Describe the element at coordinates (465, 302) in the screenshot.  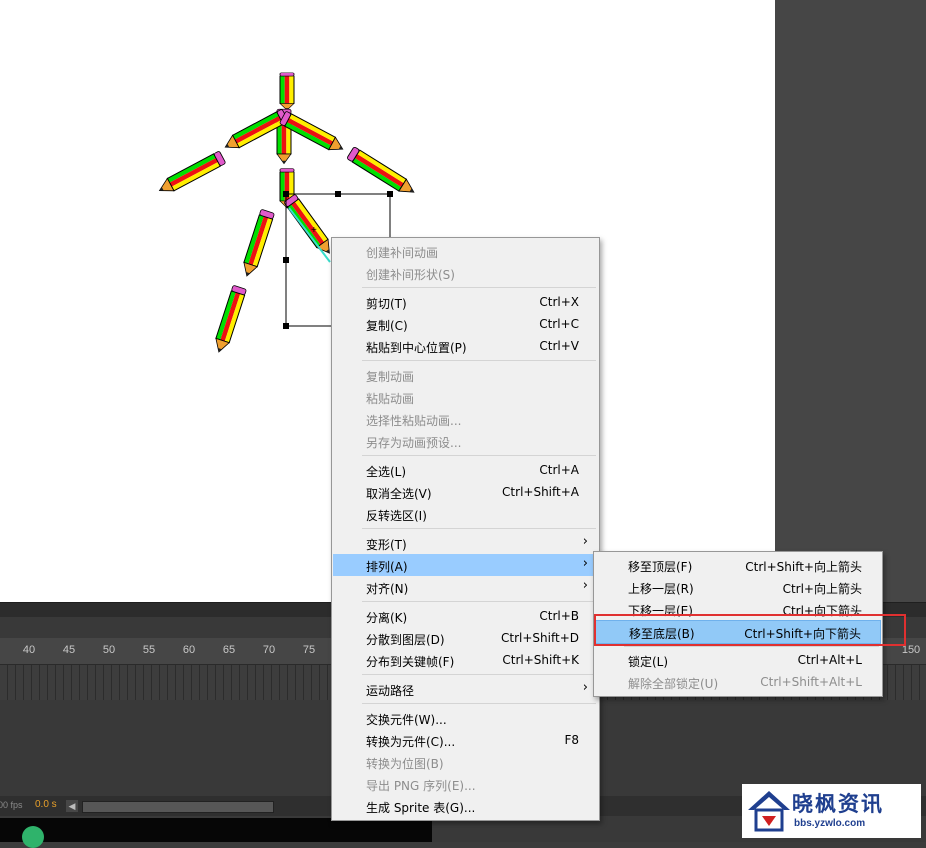
I see `menu-item-cut: 剪切(T) Ctrl+X` at that location.